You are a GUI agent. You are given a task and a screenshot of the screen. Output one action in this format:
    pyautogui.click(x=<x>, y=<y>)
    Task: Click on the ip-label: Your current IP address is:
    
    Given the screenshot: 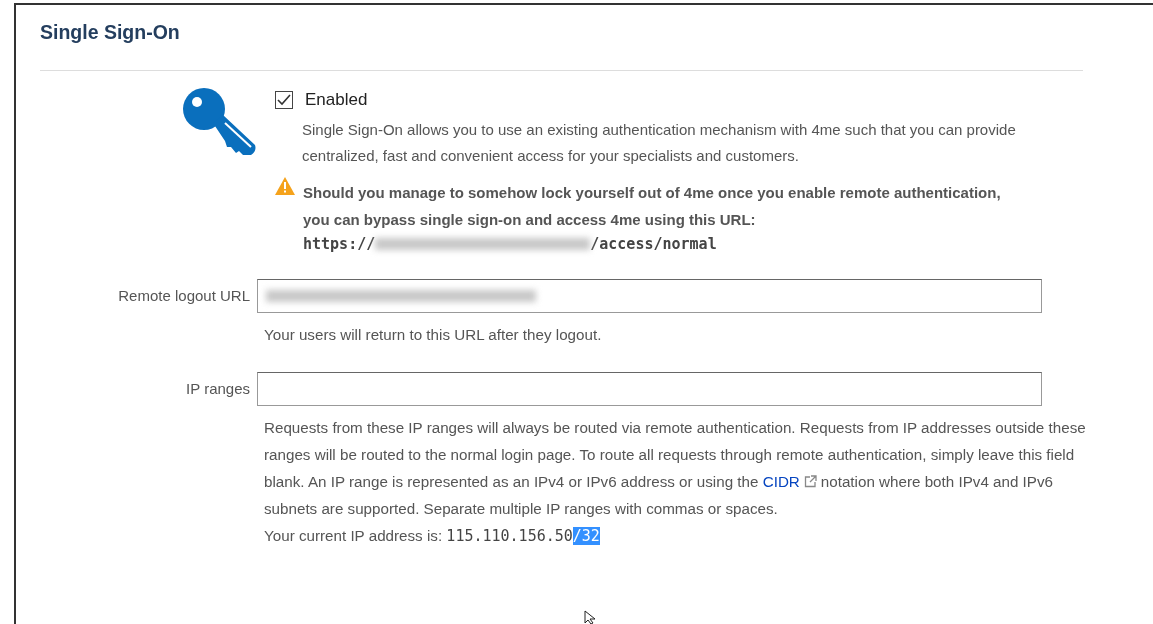 What is the action you would take?
    pyautogui.click(x=354, y=536)
    